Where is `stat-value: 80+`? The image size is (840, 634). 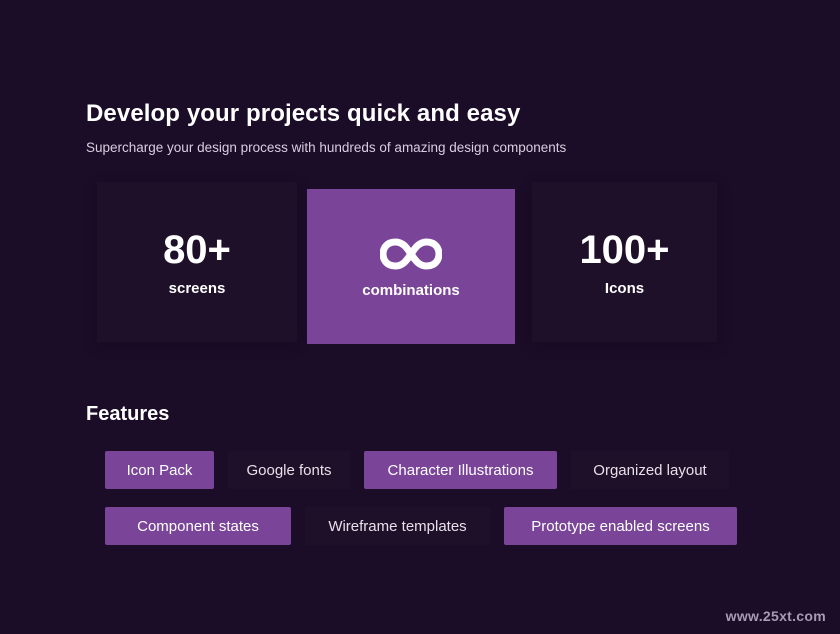
stat-value: 80+ is located at coordinates (197, 249).